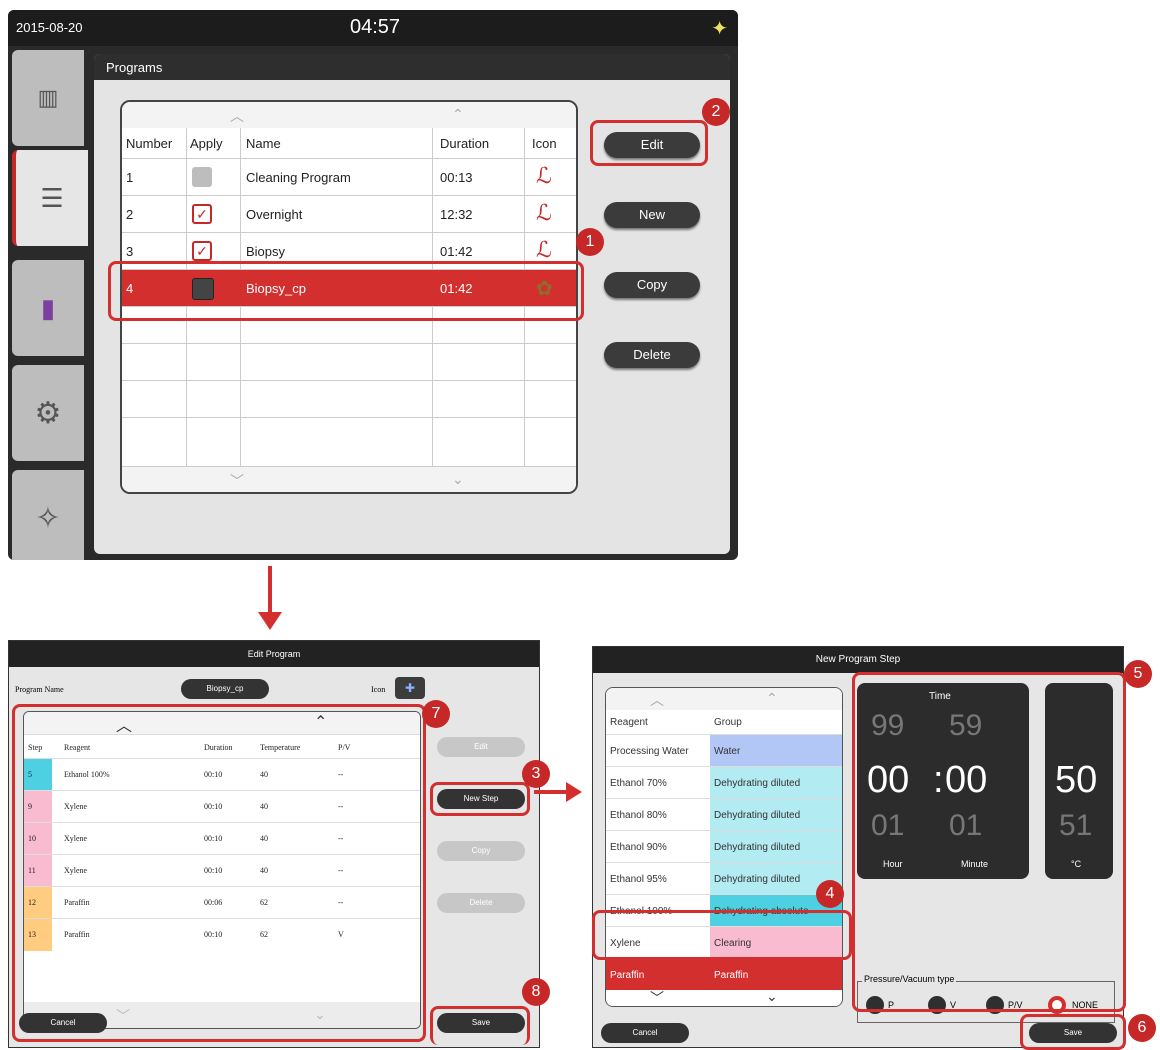 The width and height of the screenshot is (1160, 1050). Describe the element at coordinates (263, 143) in the screenshot. I see `col-name: Name` at that location.